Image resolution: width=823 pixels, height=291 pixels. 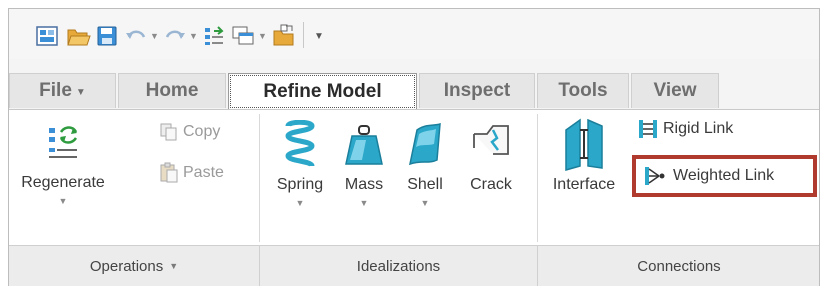 What do you see at coordinates (47, 36) in the screenshot?
I see `window-icon` at bounding box center [47, 36].